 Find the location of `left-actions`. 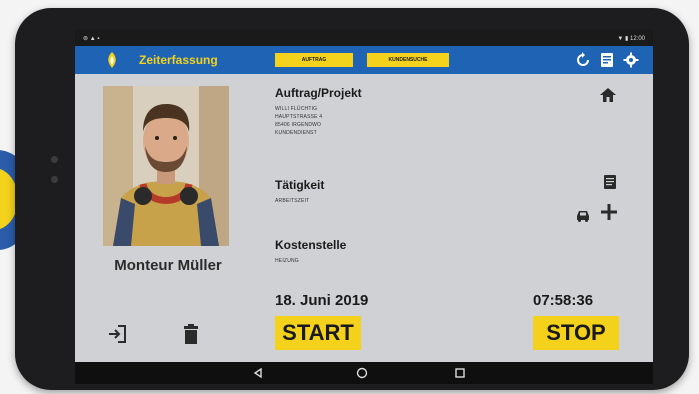

left-actions is located at coordinates (154, 334).